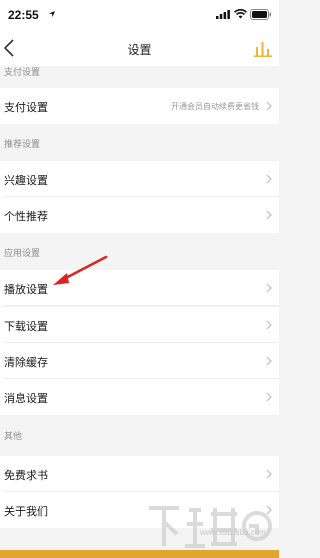 The image size is (320, 558). Describe the element at coordinates (26, 362) in the screenshot. I see `row-label: 清除缓存` at that location.